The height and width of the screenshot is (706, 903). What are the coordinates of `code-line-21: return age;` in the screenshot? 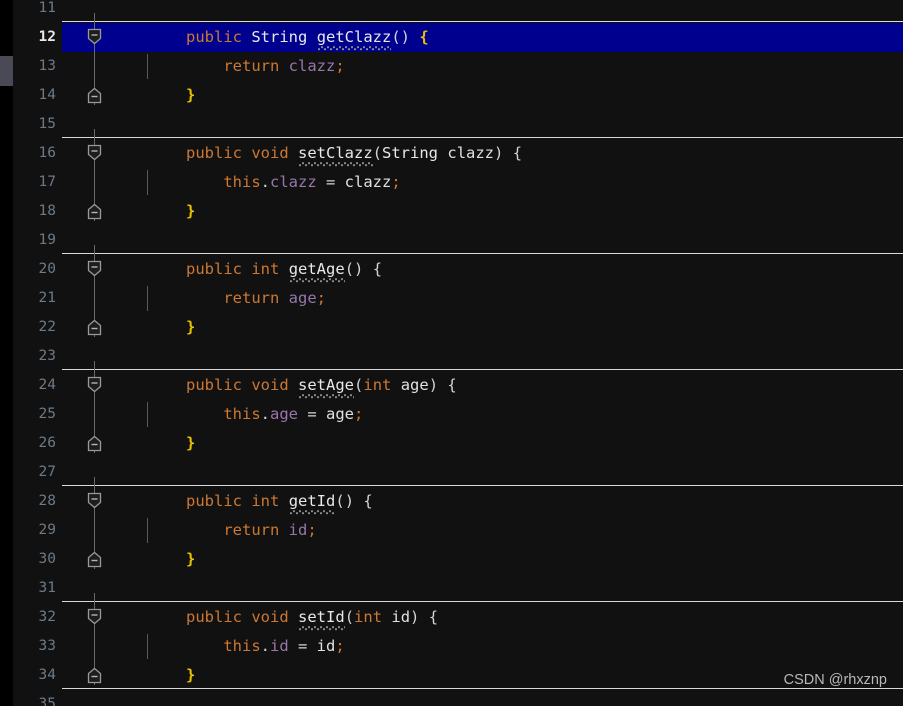 It's located at (256, 298).